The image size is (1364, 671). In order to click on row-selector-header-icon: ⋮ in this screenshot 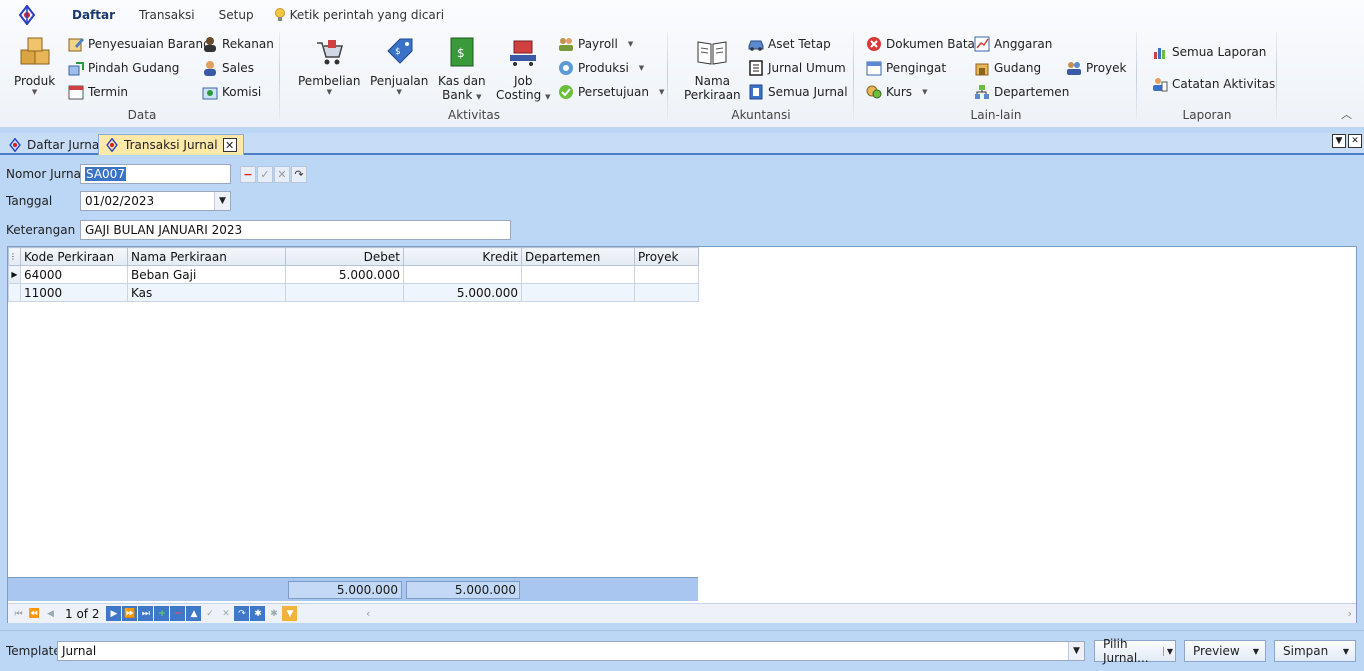, I will do `click(14, 256)`.